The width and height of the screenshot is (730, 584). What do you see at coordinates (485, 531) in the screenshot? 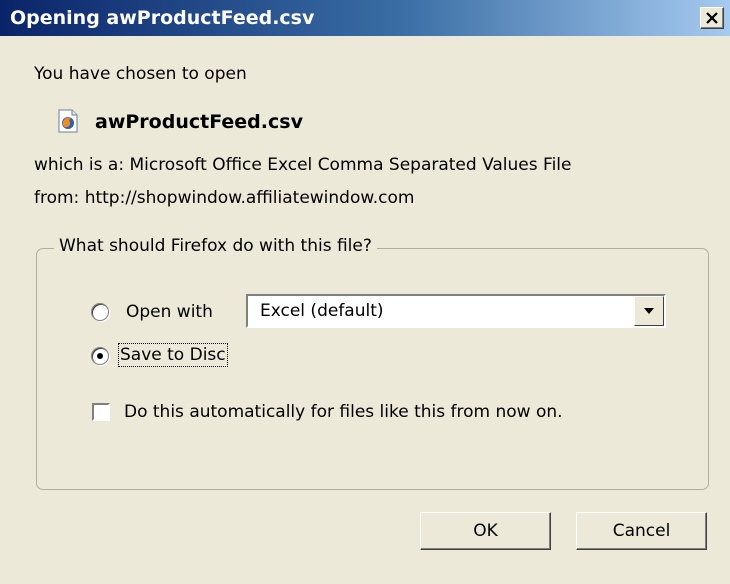
I see `ok-button: OK` at bounding box center [485, 531].